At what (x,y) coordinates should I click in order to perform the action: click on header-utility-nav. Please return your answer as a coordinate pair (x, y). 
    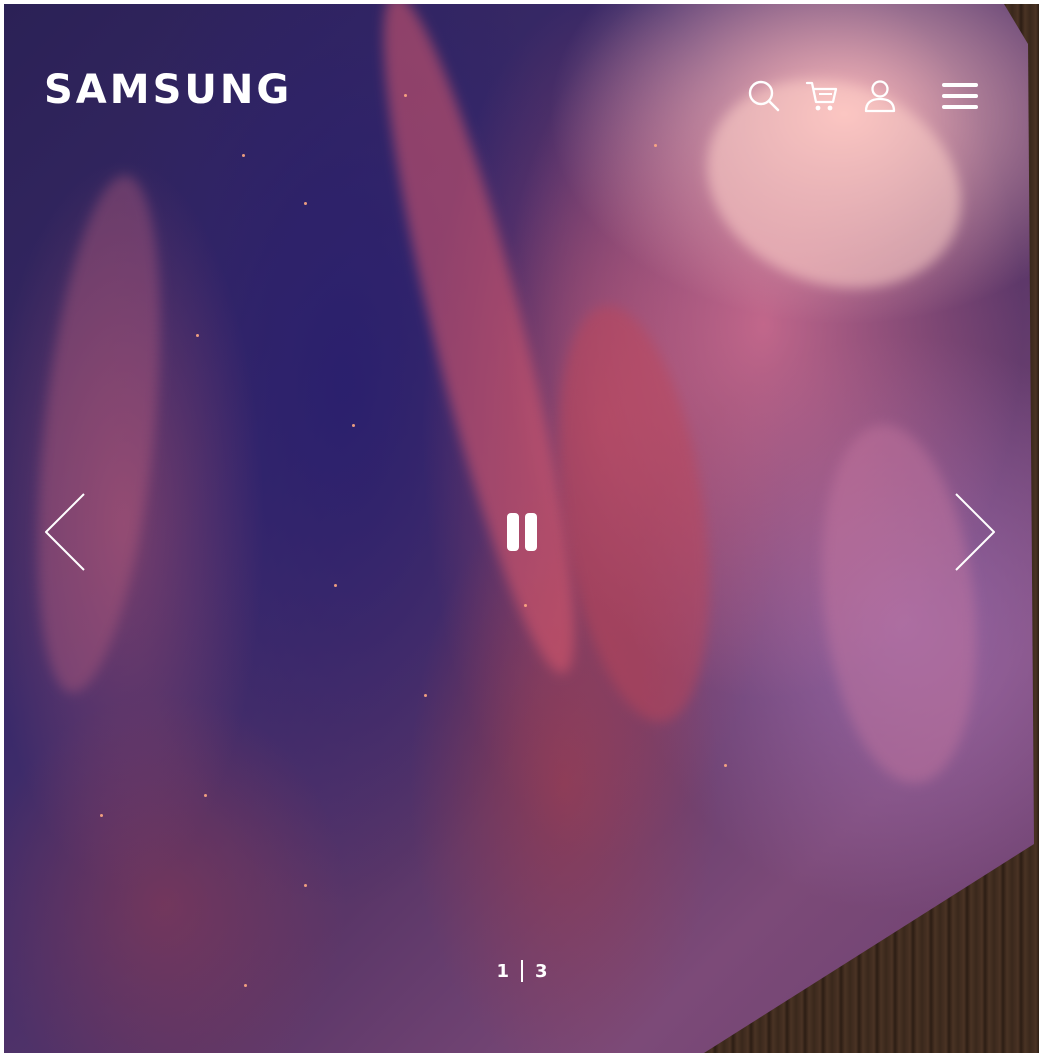
    Looking at the image, I should click on (862, 96).